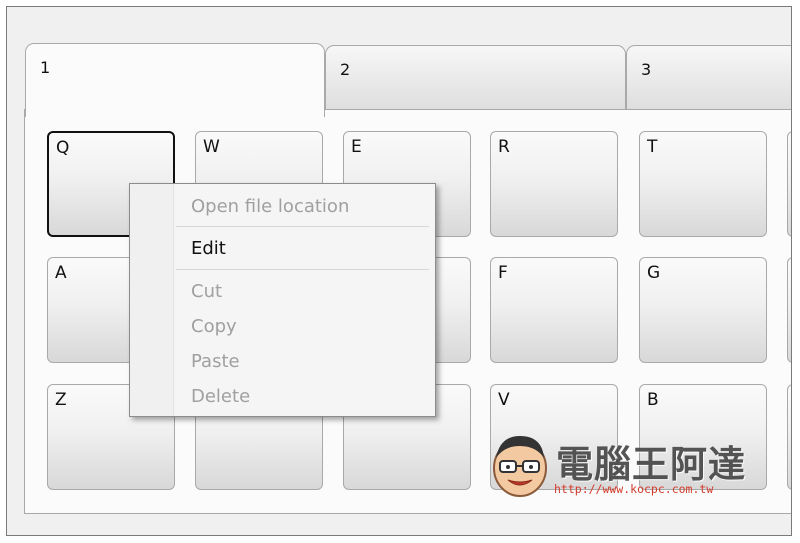 This screenshot has height=543, width=800. I want to click on key-label: R, so click(504, 147).